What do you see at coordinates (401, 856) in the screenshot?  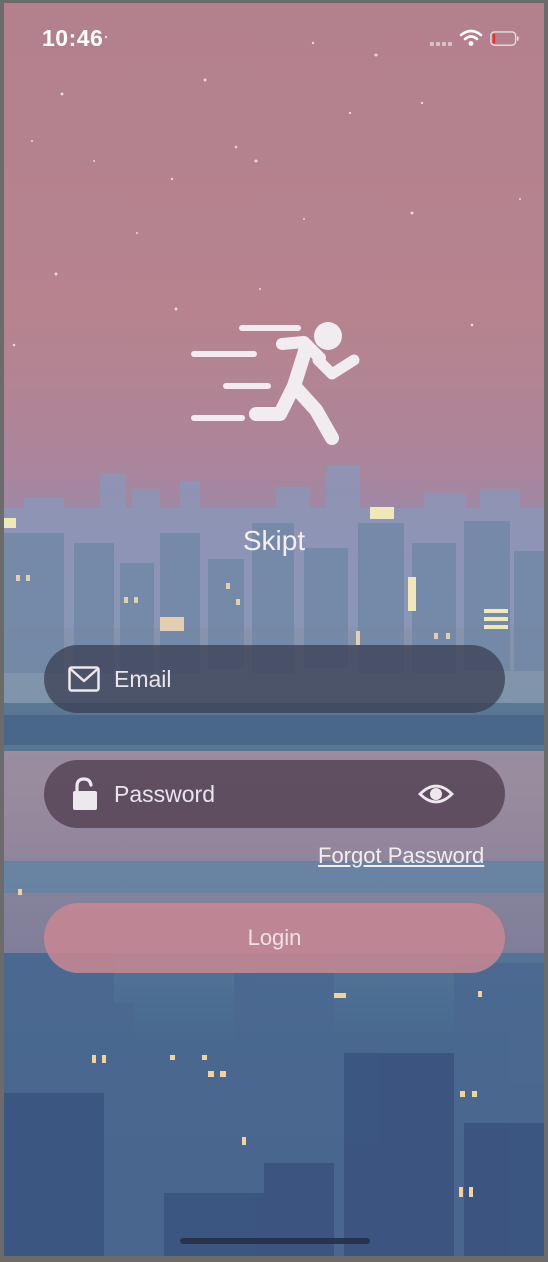 I see `forgot-password-link: Forgot Password` at bounding box center [401, 856].